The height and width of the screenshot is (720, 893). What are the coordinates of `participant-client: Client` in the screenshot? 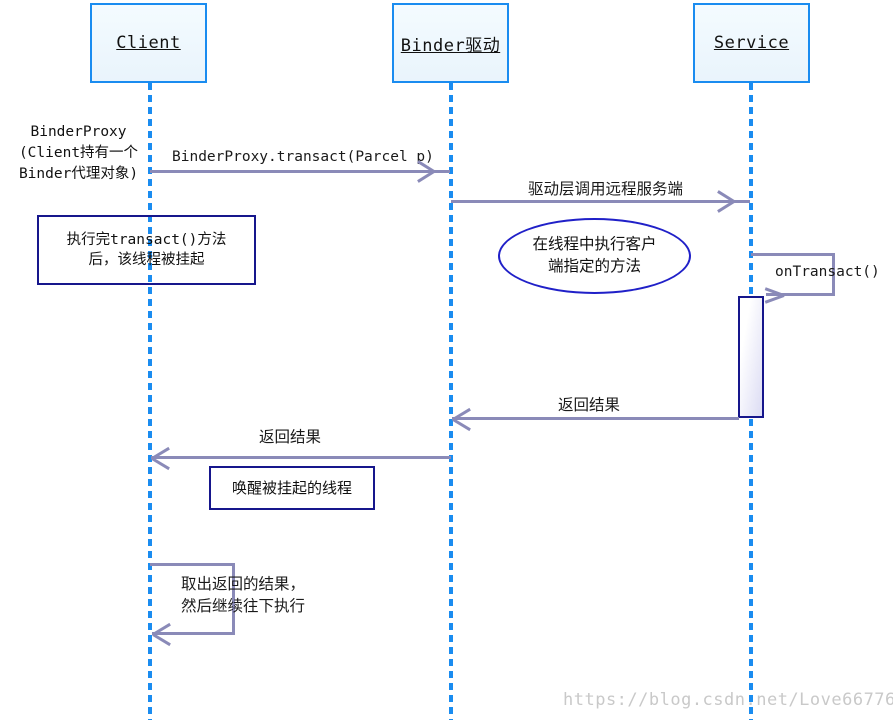 It's located at (148, 43).